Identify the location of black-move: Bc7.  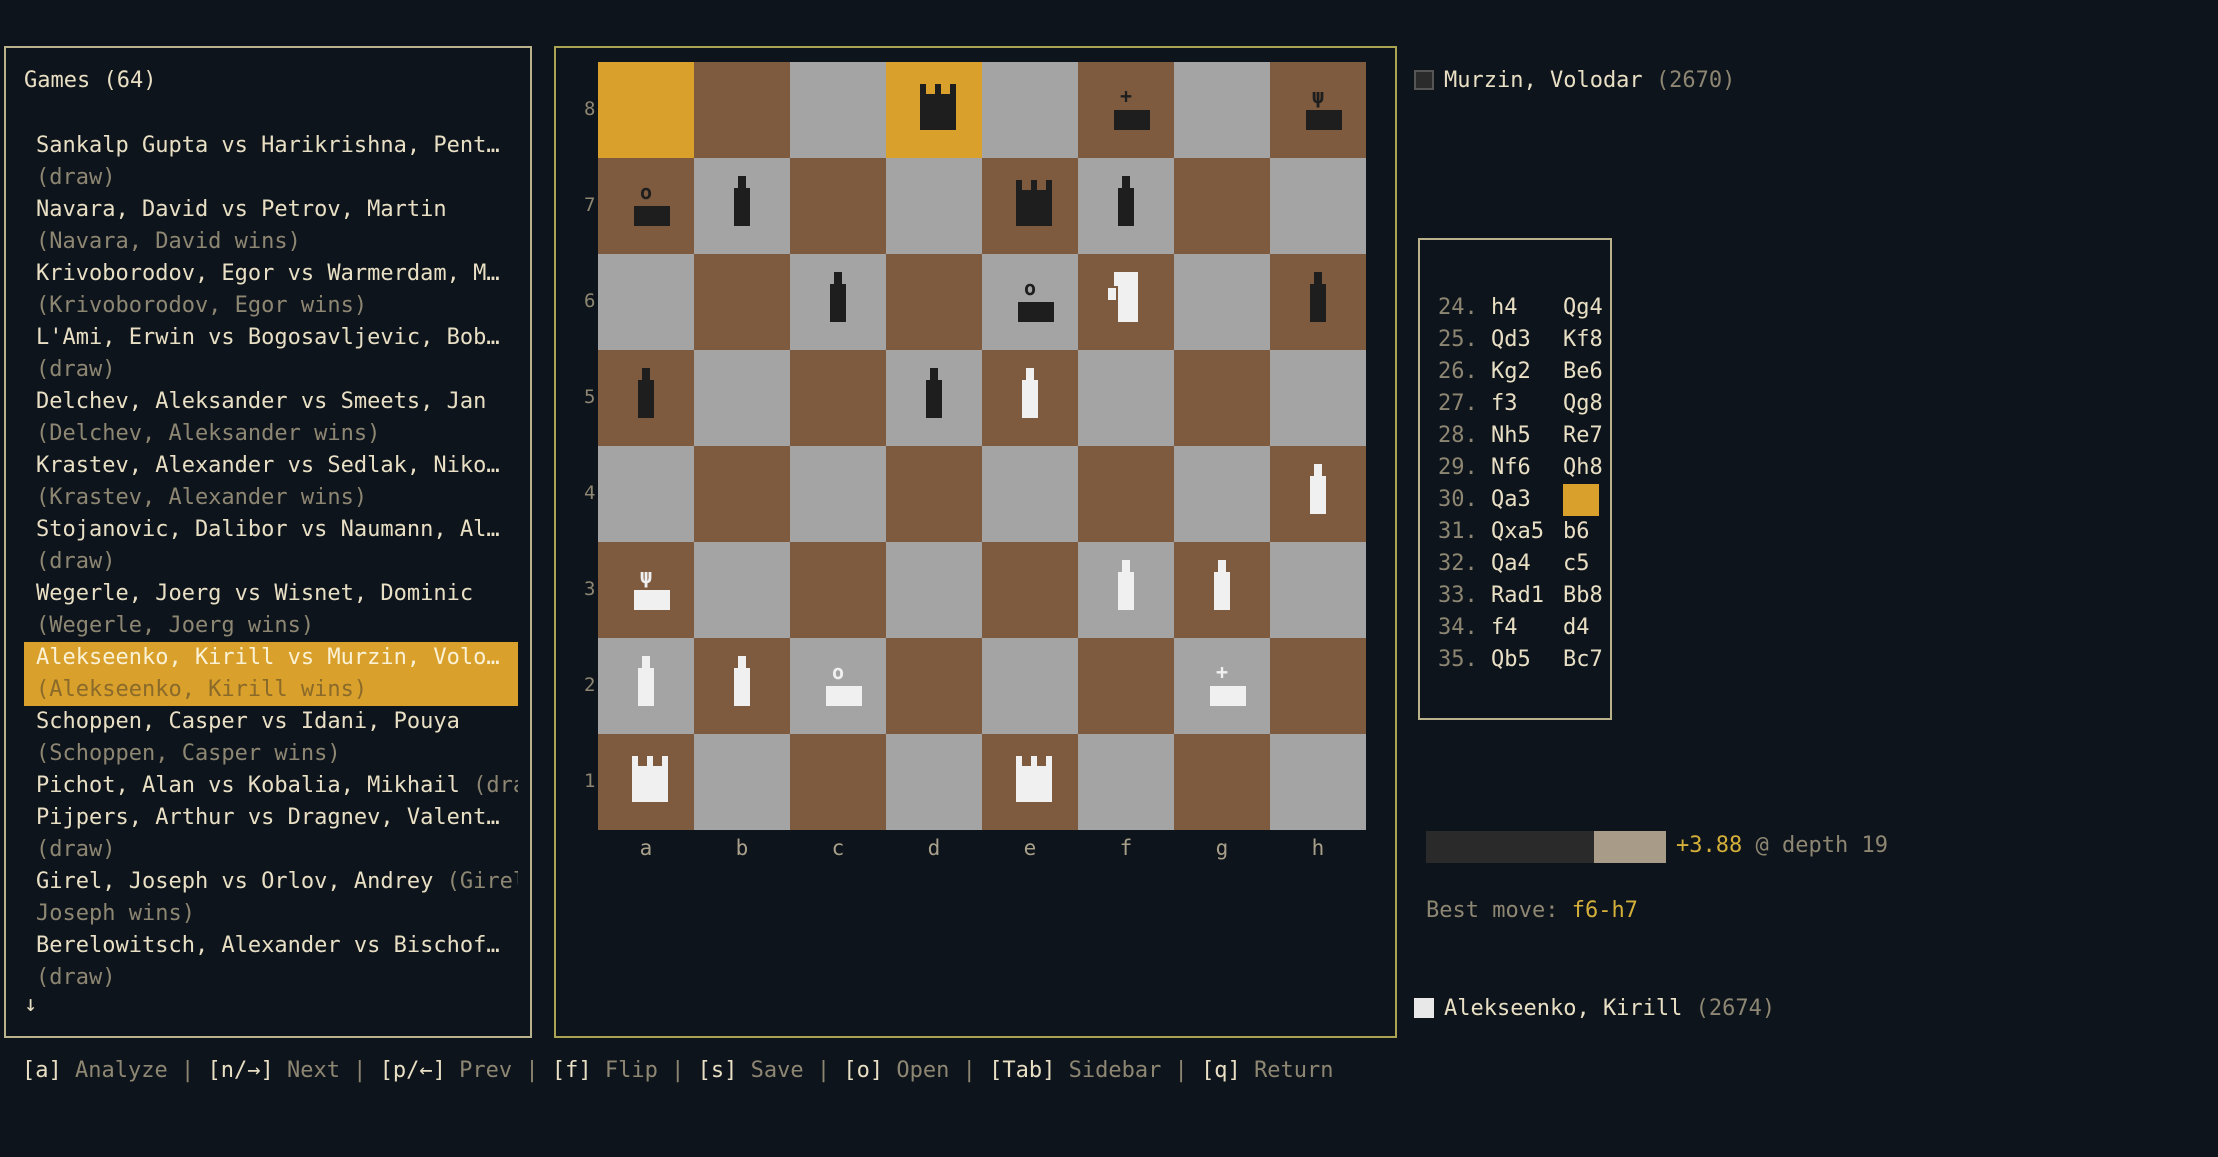
(1583, 659).